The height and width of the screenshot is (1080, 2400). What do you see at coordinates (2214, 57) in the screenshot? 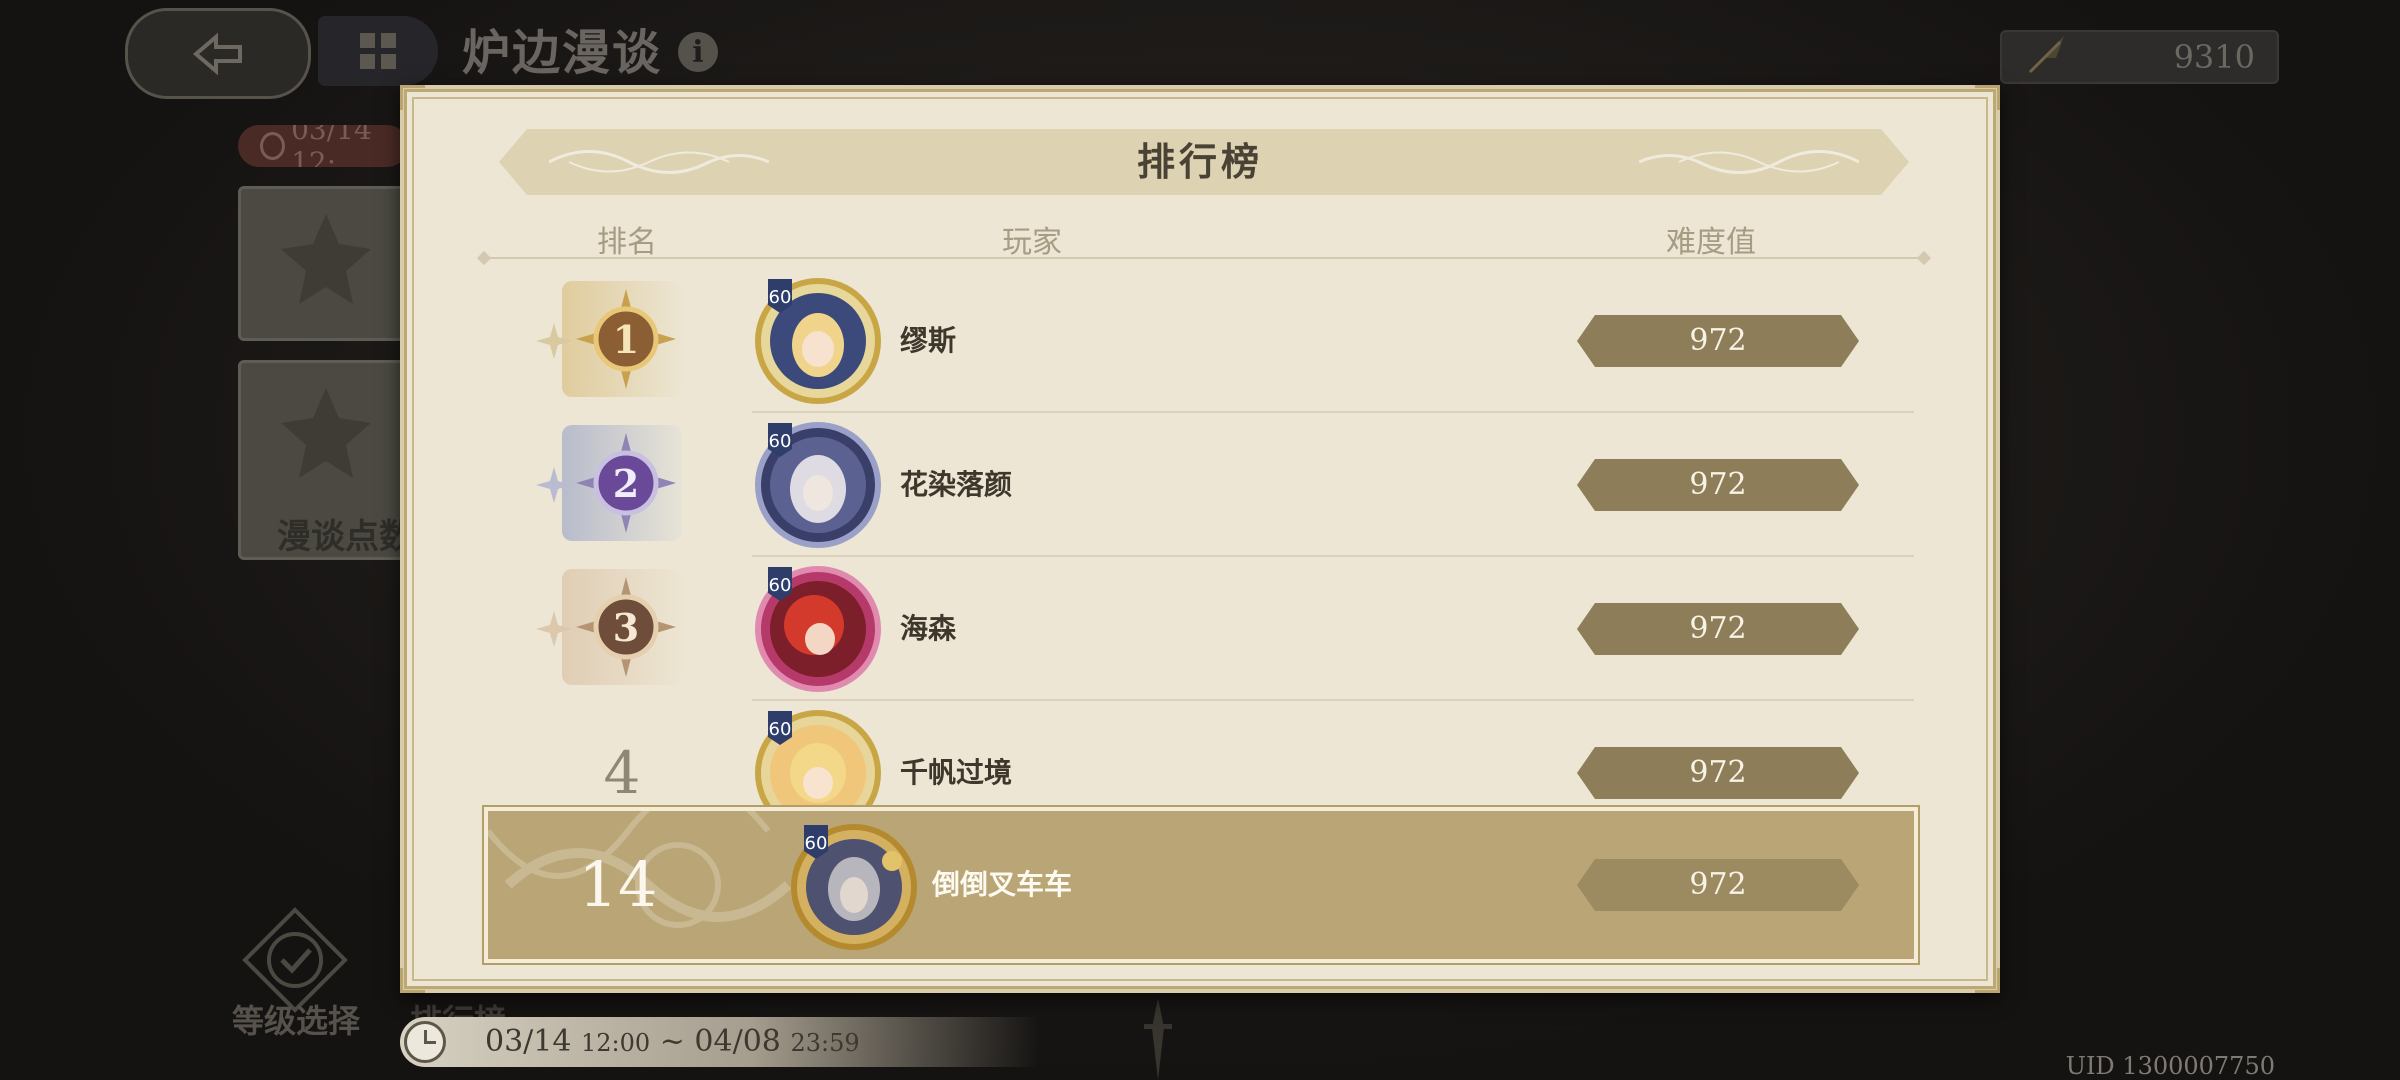
I see `currency-value: 9310` at bounding box center [2214, 57].